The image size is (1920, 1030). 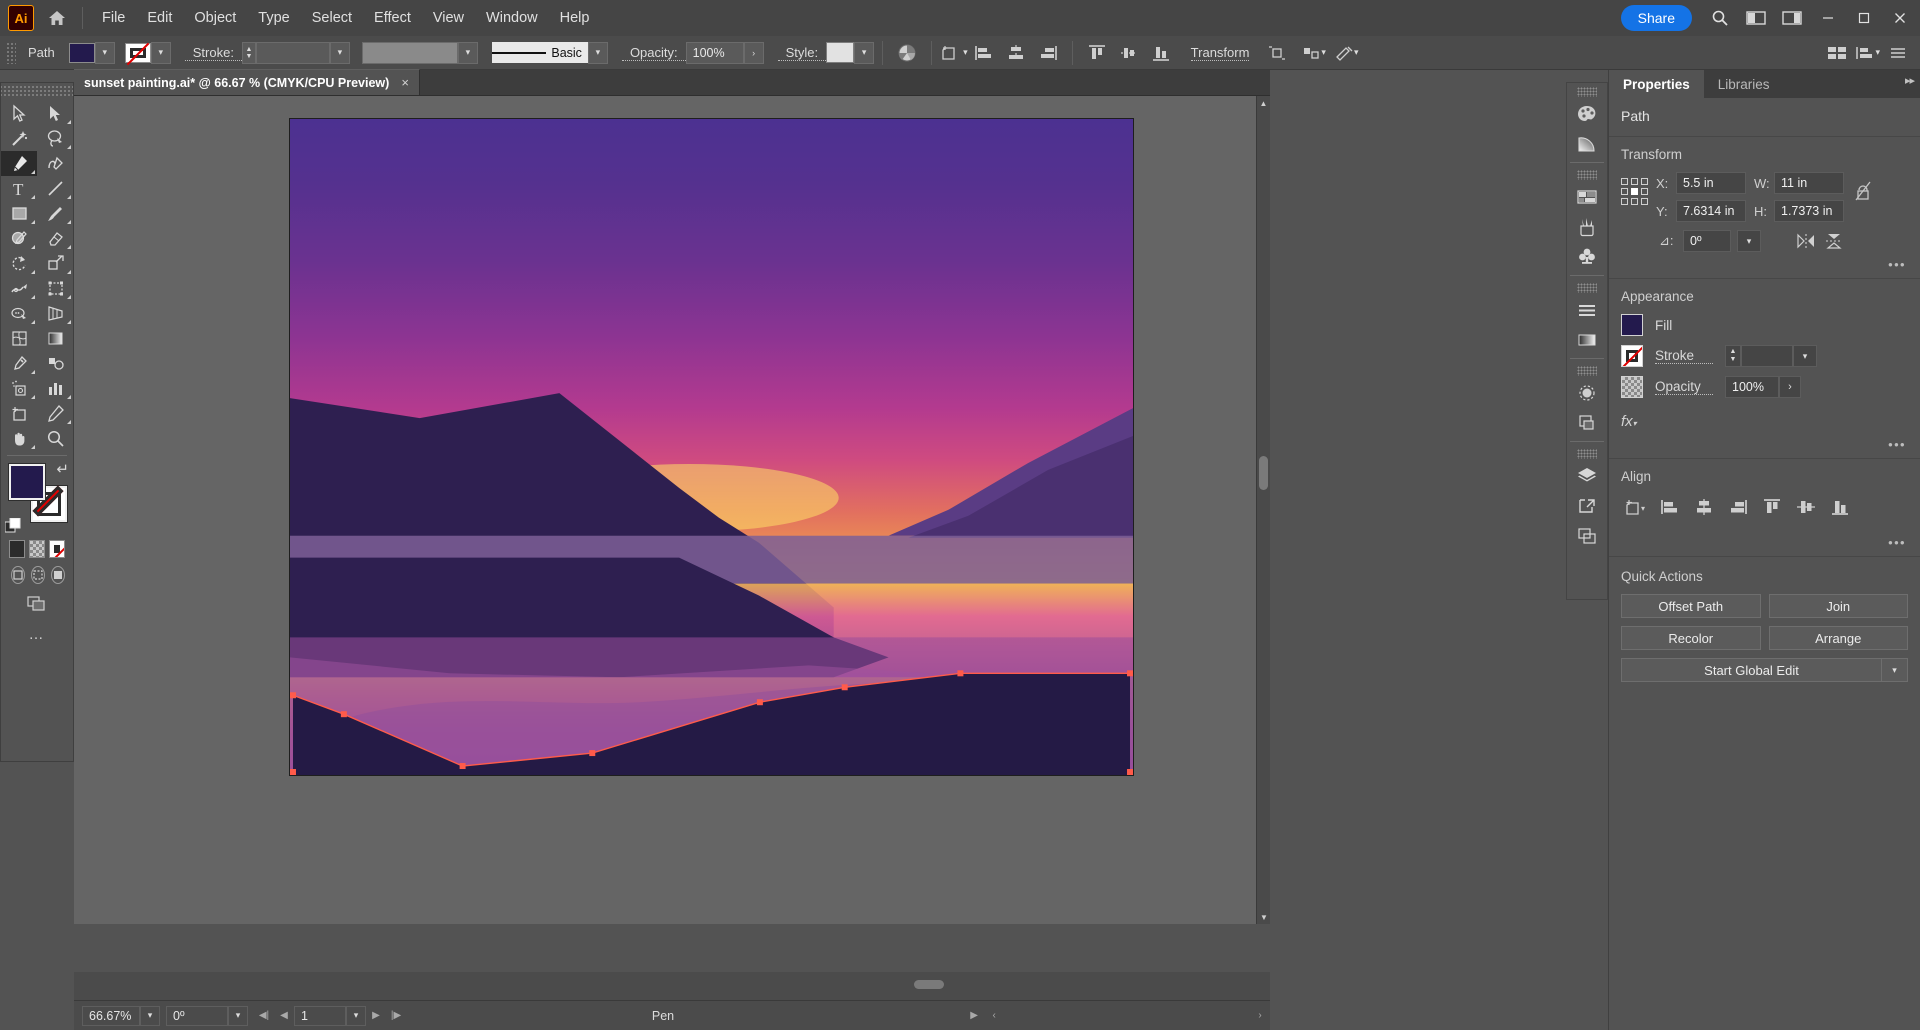 I want to click on align-to-selection-icon: ▾, so click(x=1636, y=507).